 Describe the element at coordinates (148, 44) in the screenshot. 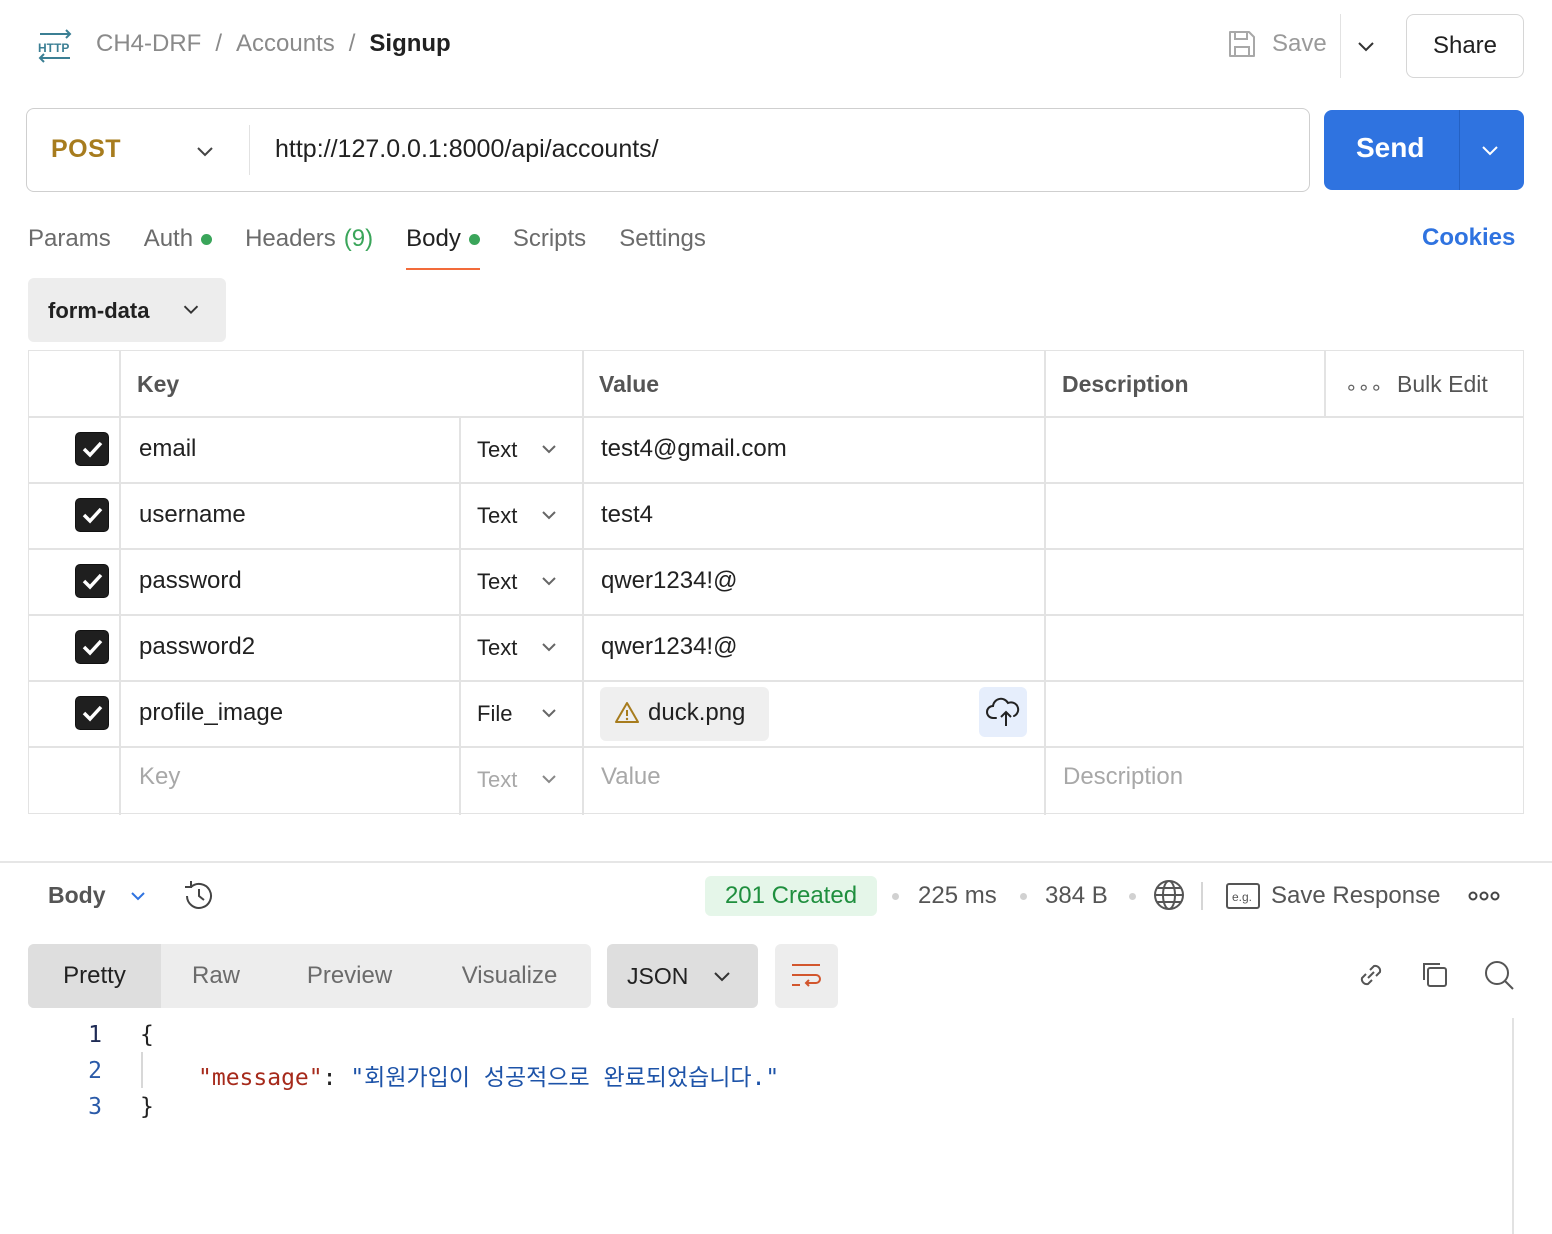

I see `breadcrumb-collection: CH4-DRF` at that location.